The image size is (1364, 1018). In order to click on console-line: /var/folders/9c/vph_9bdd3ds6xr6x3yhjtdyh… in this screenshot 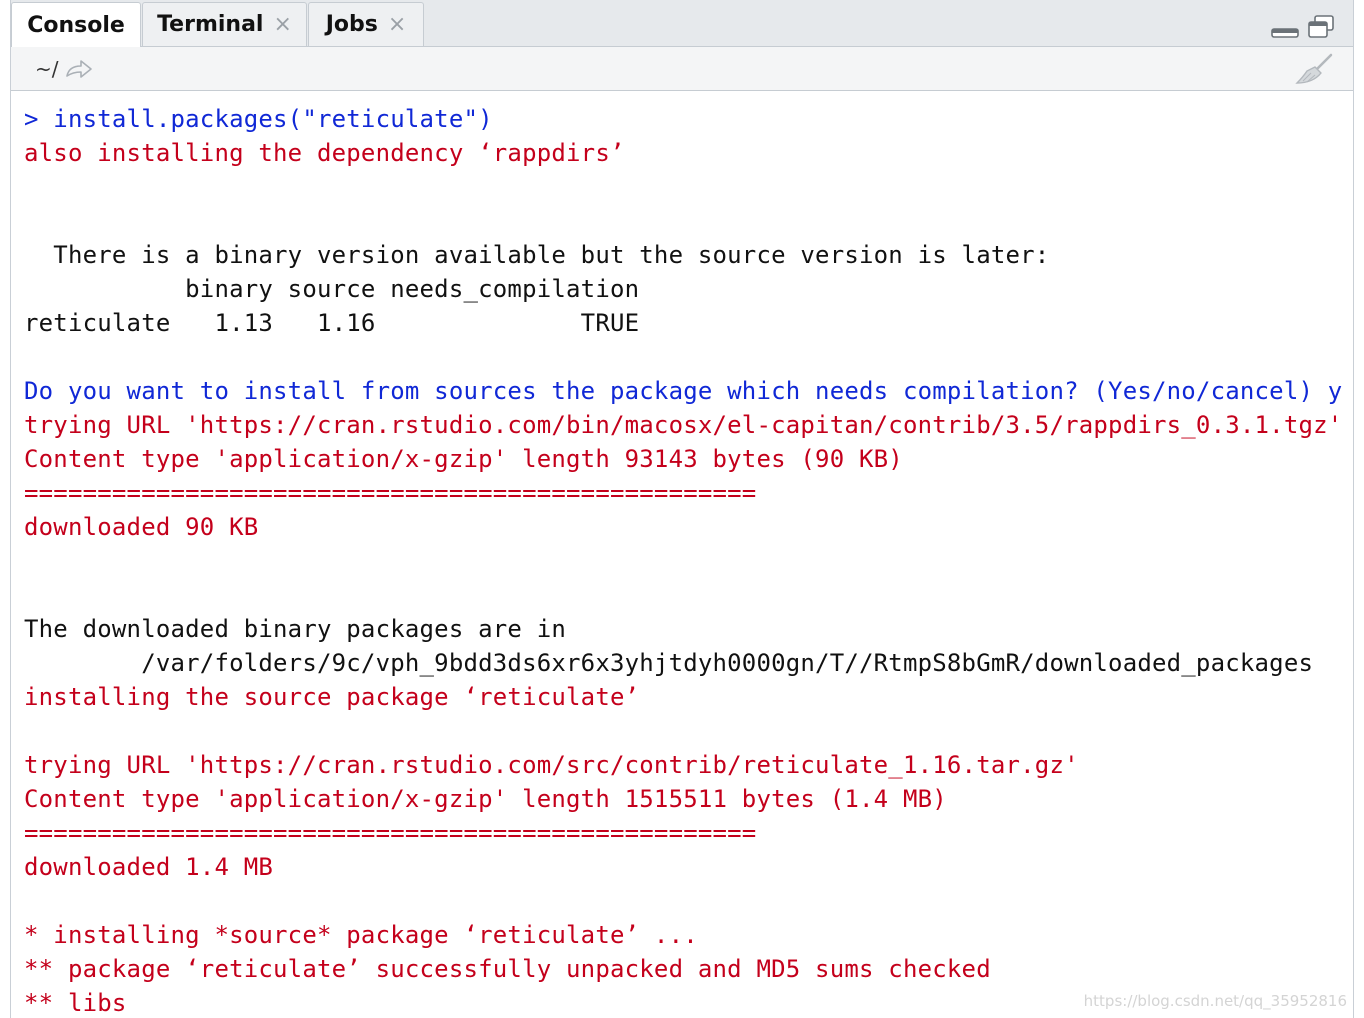, I will do `click(669, 663)`.